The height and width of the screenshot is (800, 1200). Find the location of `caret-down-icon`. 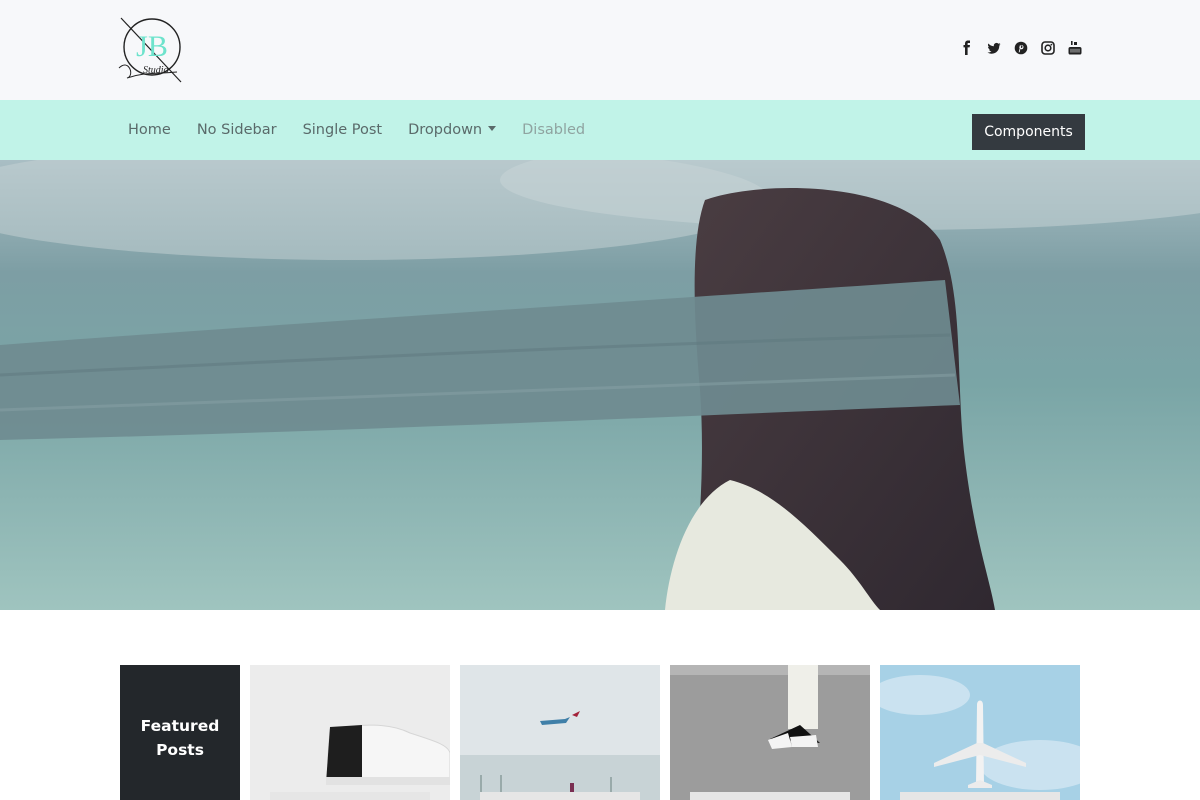

caret-down-icon is located at coordinates (492, 128).